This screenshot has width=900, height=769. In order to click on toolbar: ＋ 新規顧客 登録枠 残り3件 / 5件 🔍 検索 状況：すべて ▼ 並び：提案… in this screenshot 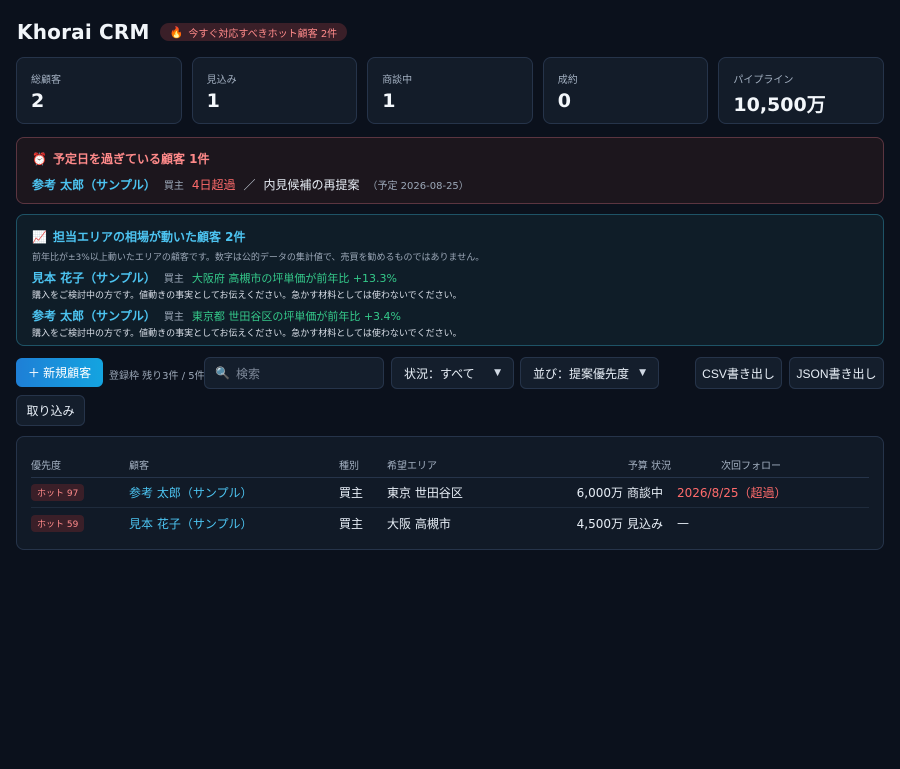, I will do `click(450, 373)`.